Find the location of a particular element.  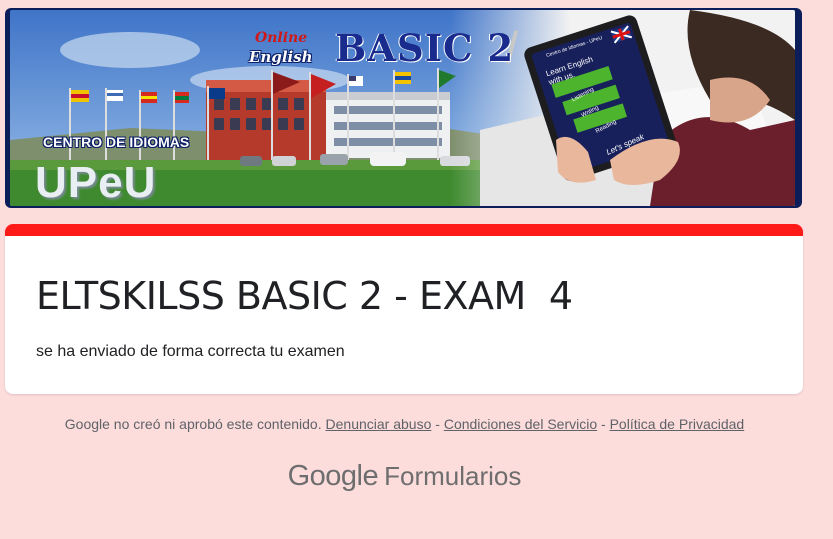

brand-product-text: Formularios is located at coordinates (453, 476).